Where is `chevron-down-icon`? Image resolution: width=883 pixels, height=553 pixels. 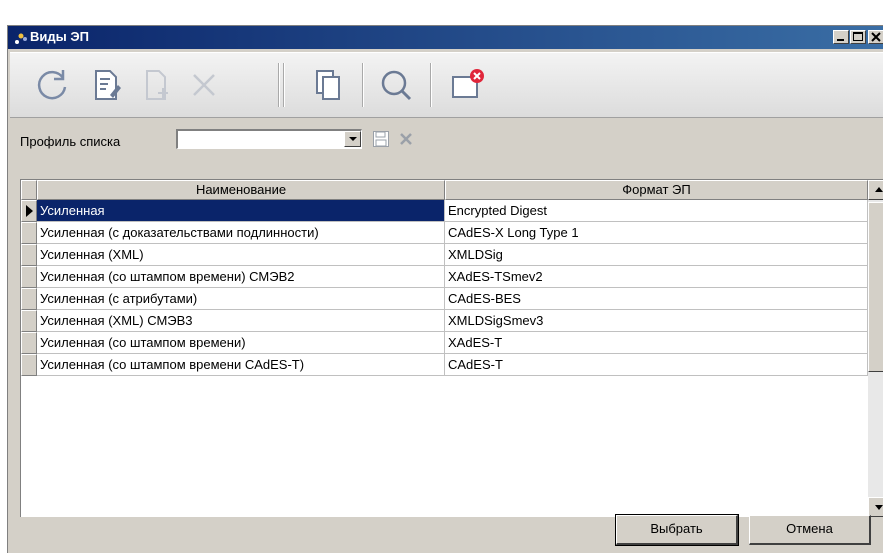
chevron-down-icon is located at coordinates (352, 139).